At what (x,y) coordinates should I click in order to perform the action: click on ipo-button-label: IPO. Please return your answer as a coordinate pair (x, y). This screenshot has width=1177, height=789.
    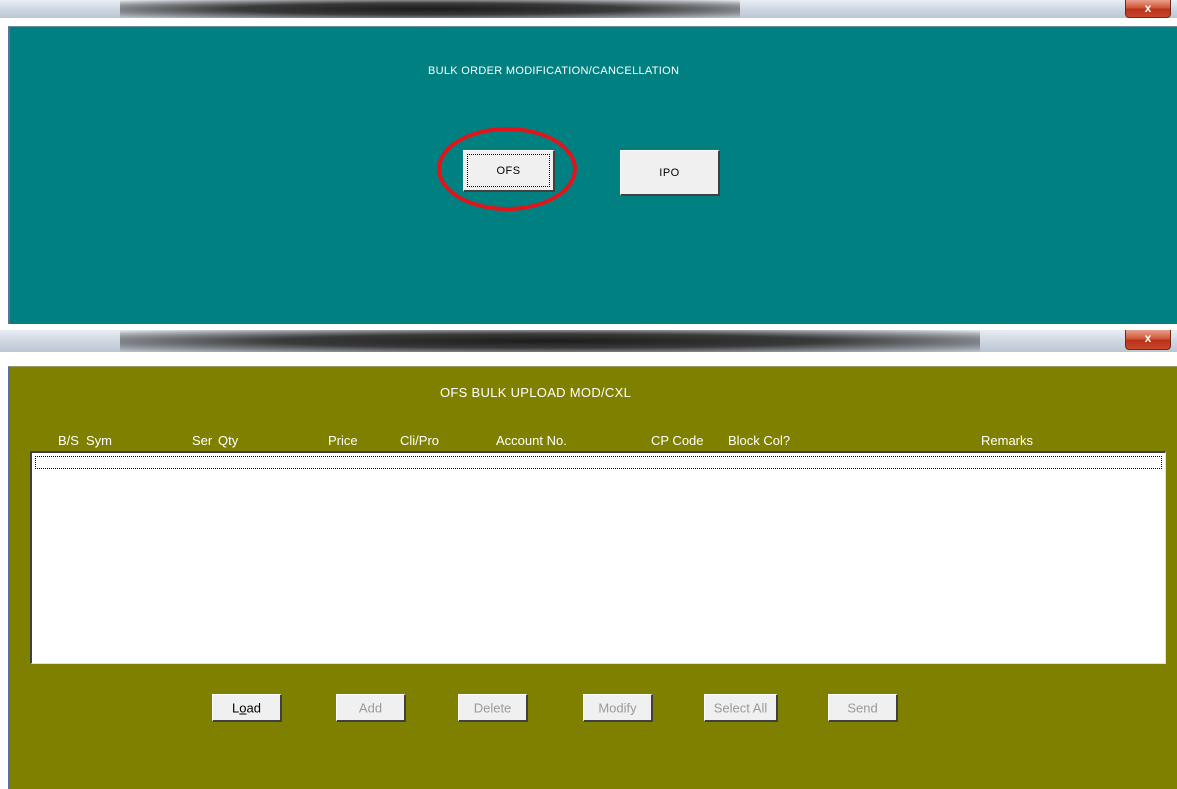
    Looking at the image, I should click on (669, 172).